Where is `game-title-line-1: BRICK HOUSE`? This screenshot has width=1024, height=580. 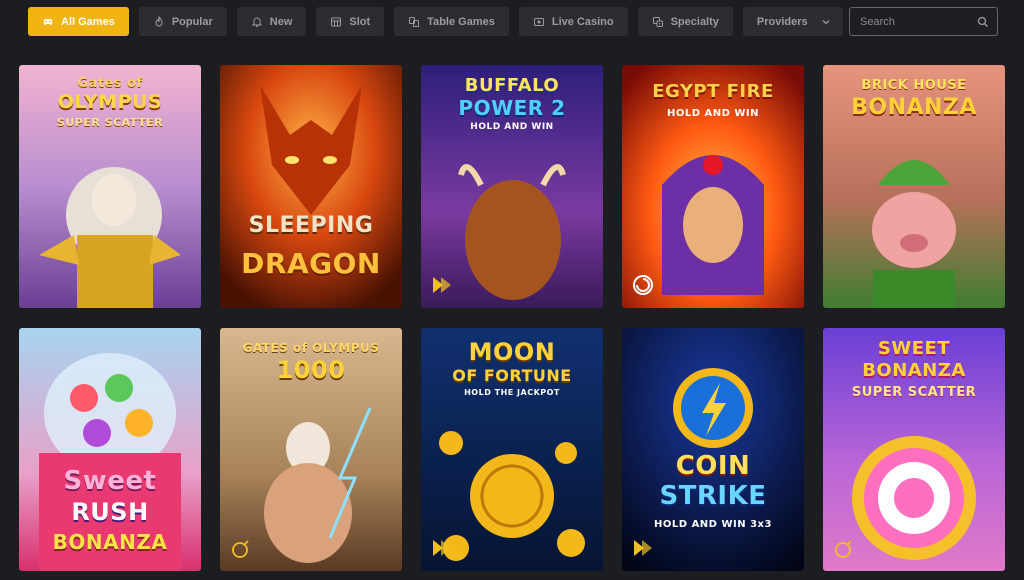 game-title-line-1: BRICK HOUSE is located at coordinates (914, 85).